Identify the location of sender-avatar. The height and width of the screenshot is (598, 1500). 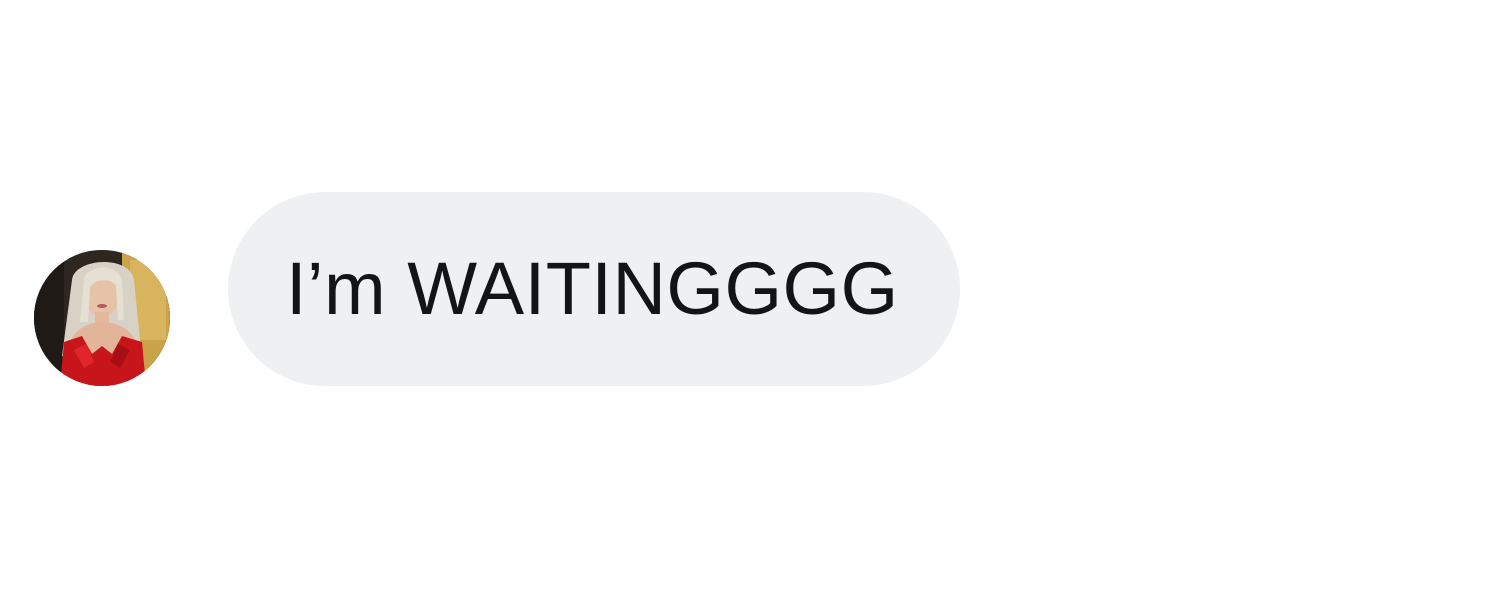
(102, 318).